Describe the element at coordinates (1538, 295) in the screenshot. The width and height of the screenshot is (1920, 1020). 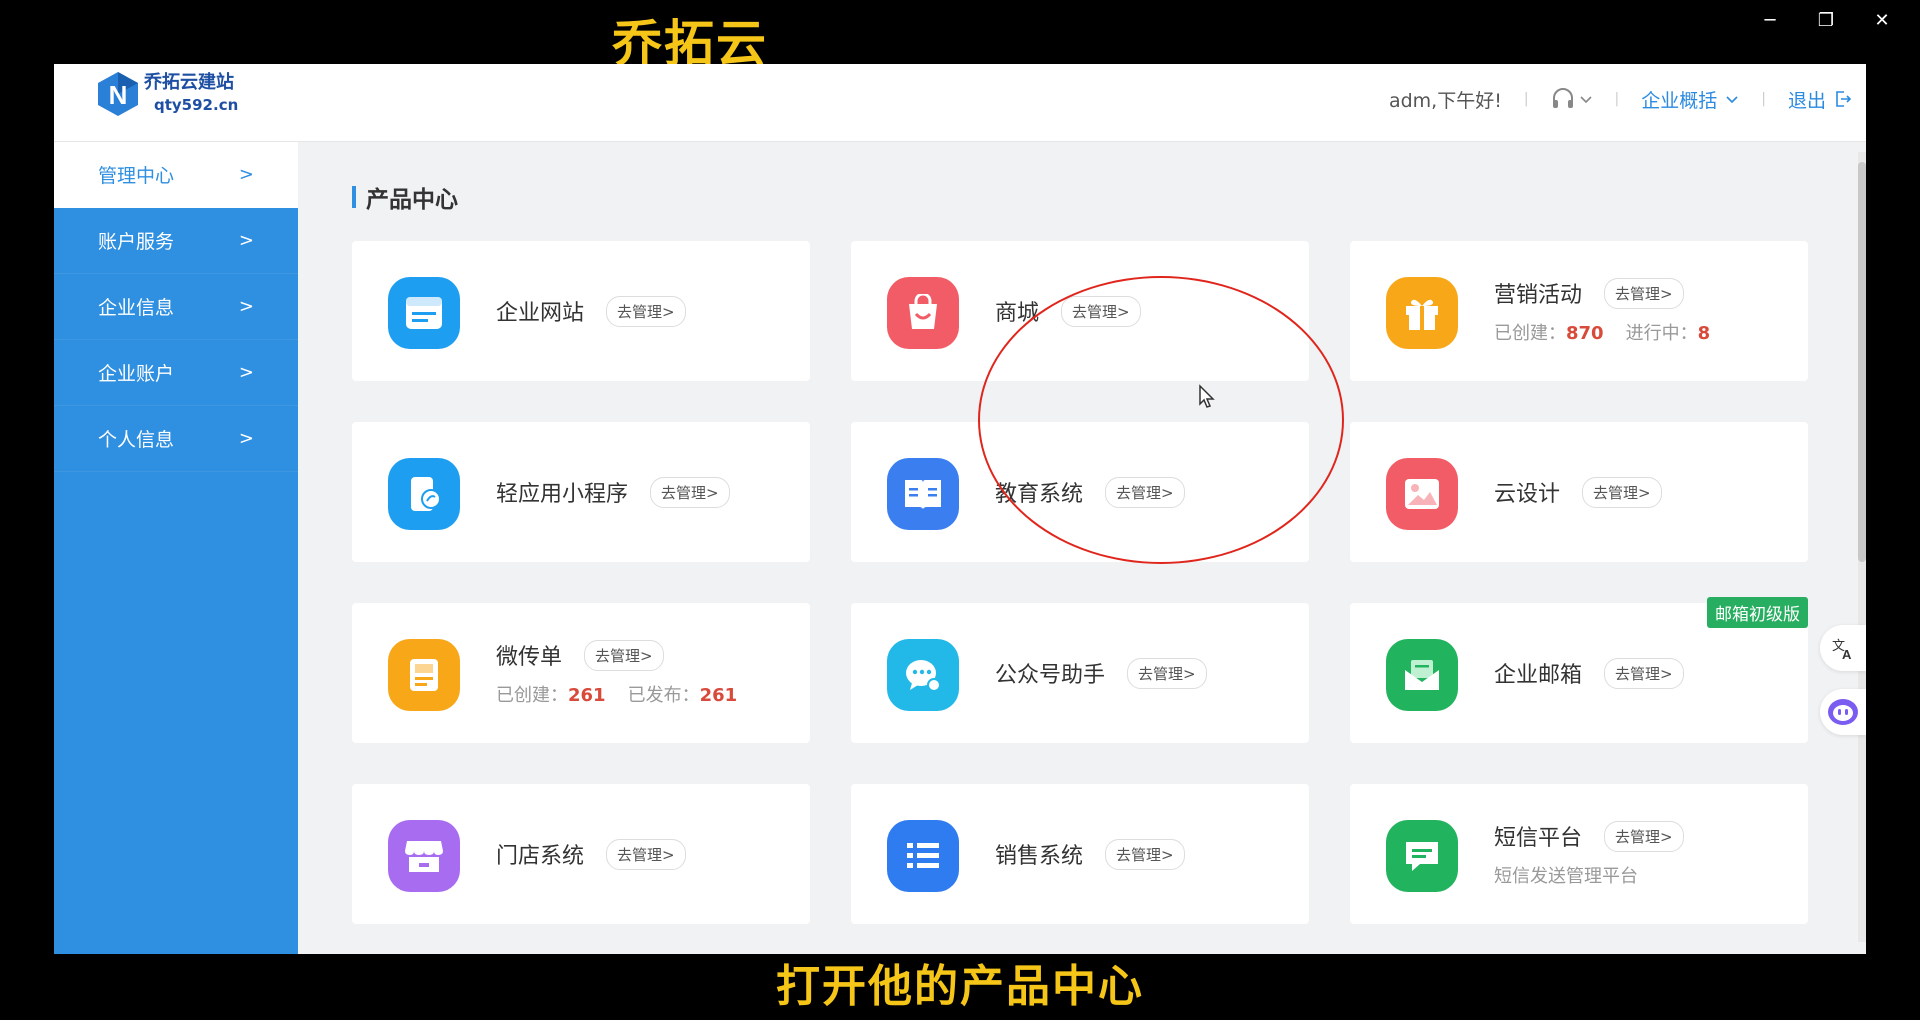
I see `product-name: 营销活动` at that location.